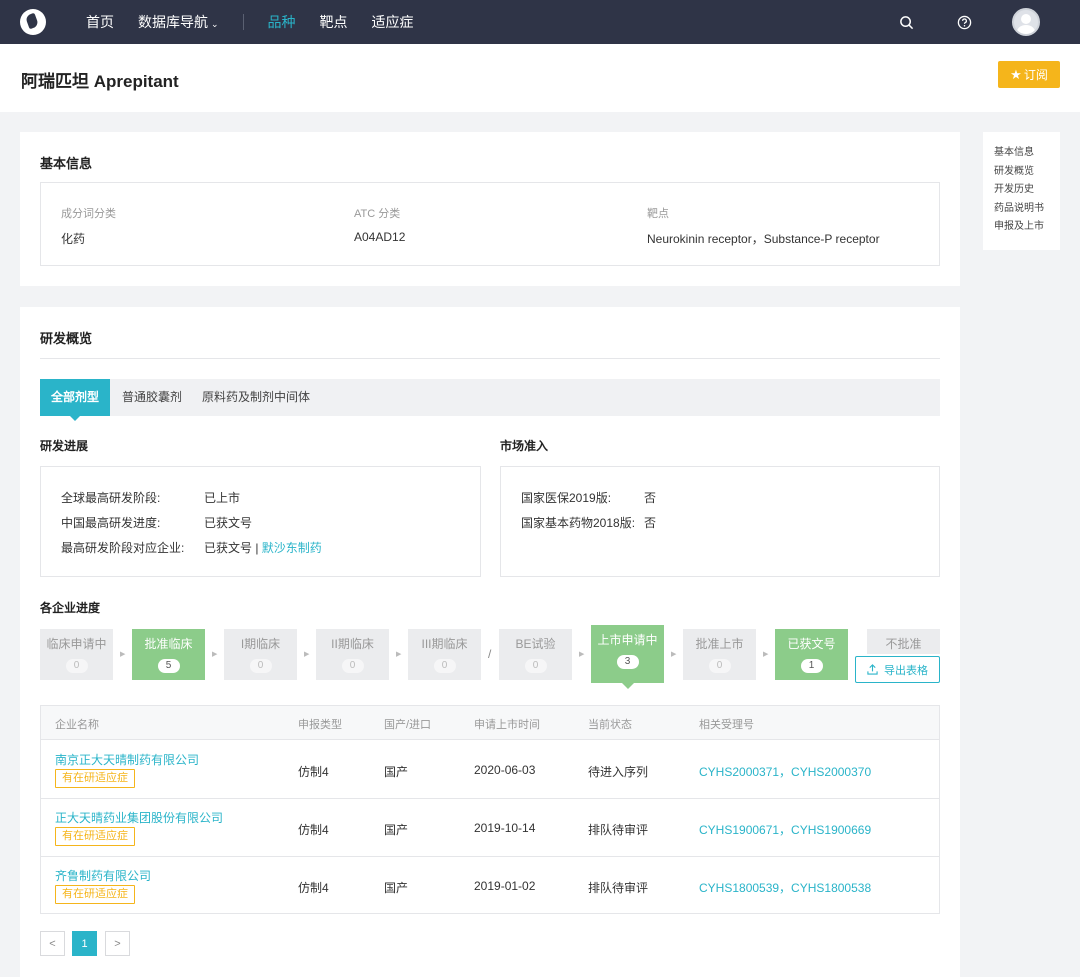 This screenshot has height=977, width=1080. What do you see at coordinates (75, 400) in the screenshot?
I see `tab-all-dosage: 全部剂型` at bounding box center [75, 400].